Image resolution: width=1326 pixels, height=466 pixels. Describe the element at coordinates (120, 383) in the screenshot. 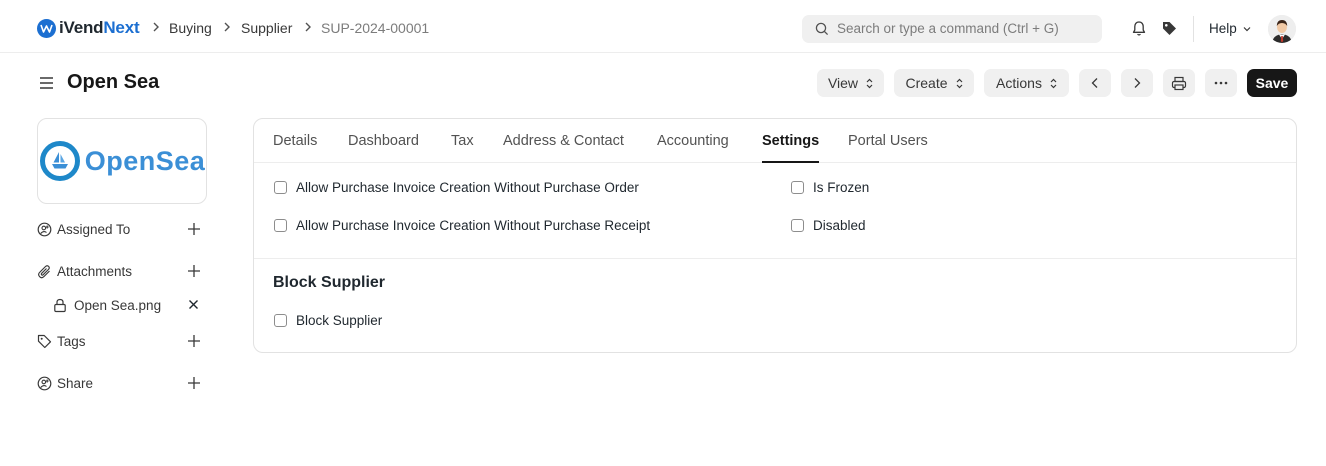

I see `share-section: Share` at that location.